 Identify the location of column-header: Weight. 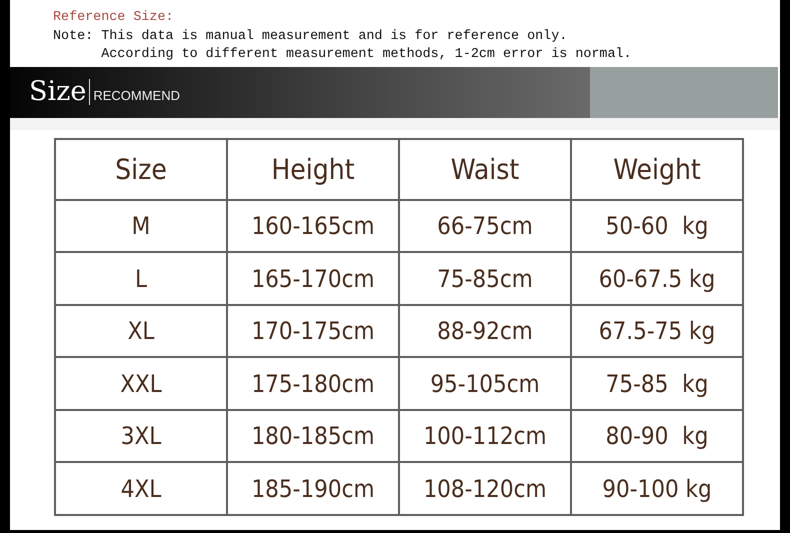
(657, 169).